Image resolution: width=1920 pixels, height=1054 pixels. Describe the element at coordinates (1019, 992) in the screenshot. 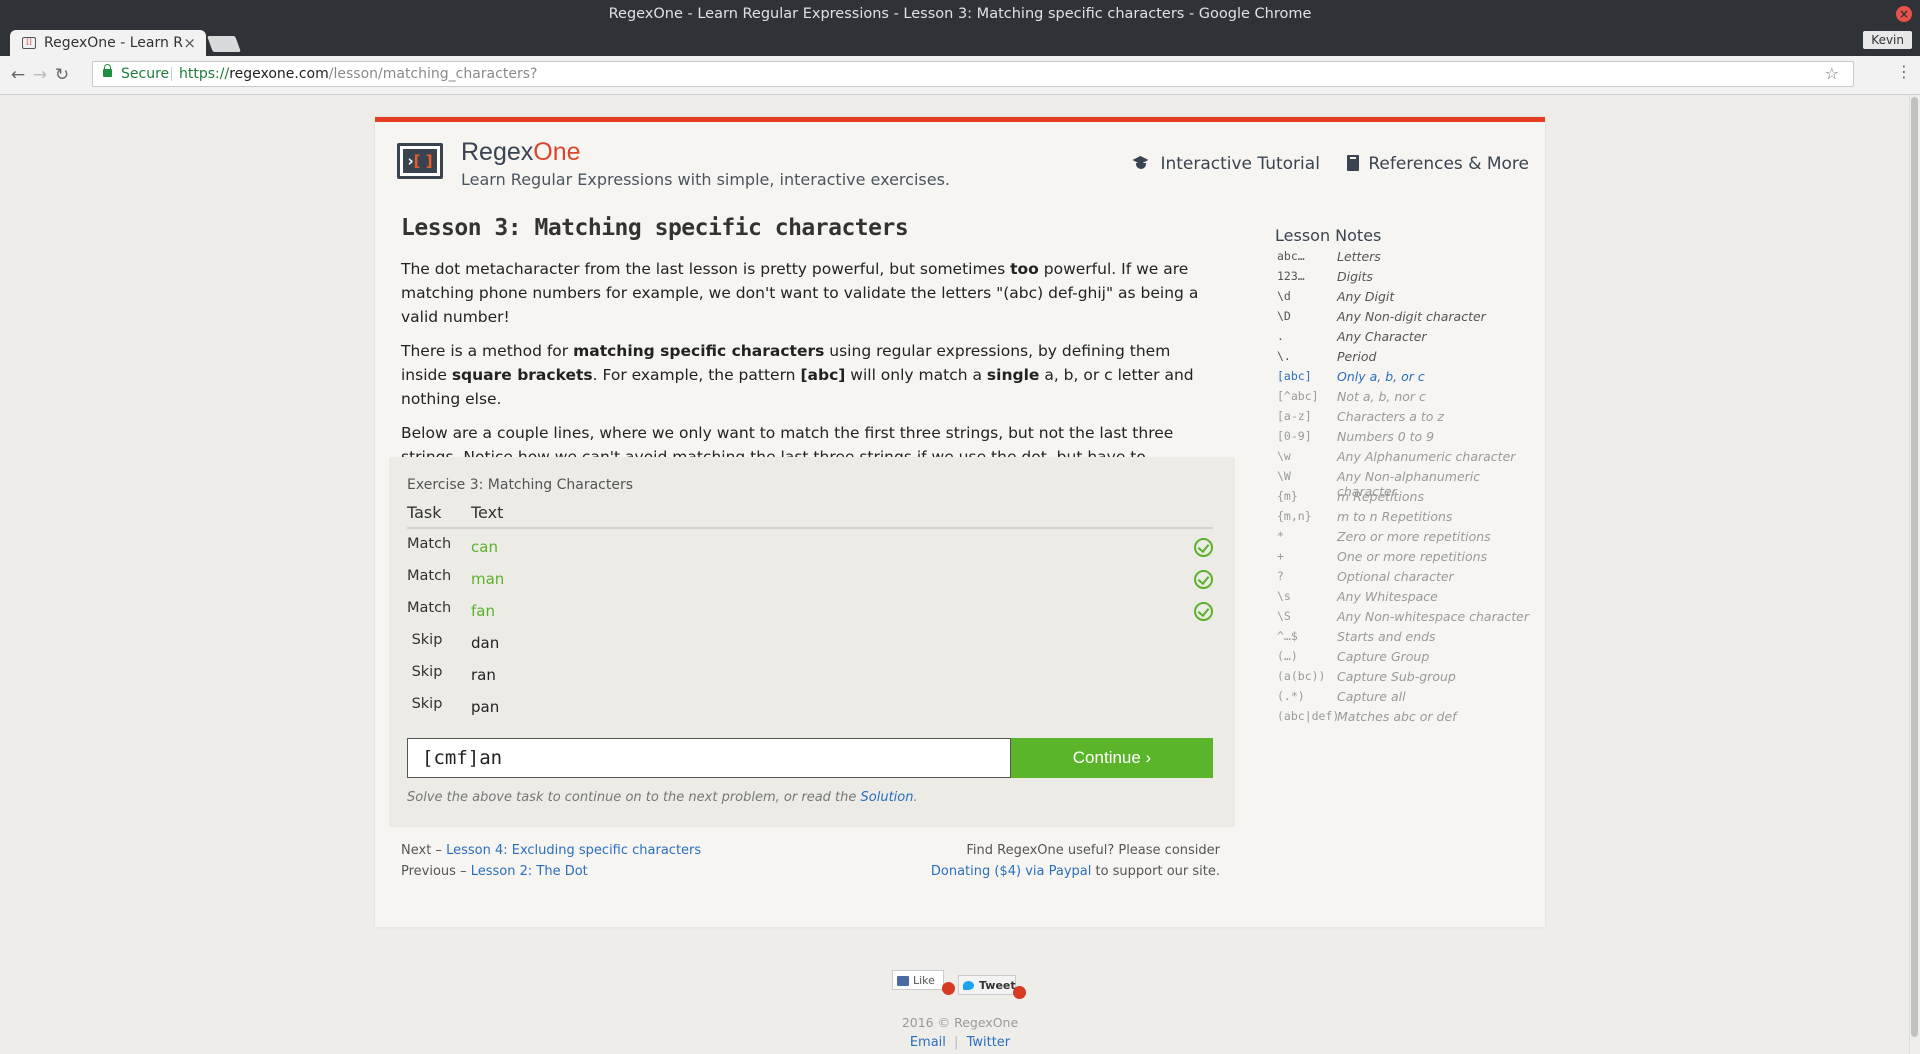

I see `blocked-icon` at that location.